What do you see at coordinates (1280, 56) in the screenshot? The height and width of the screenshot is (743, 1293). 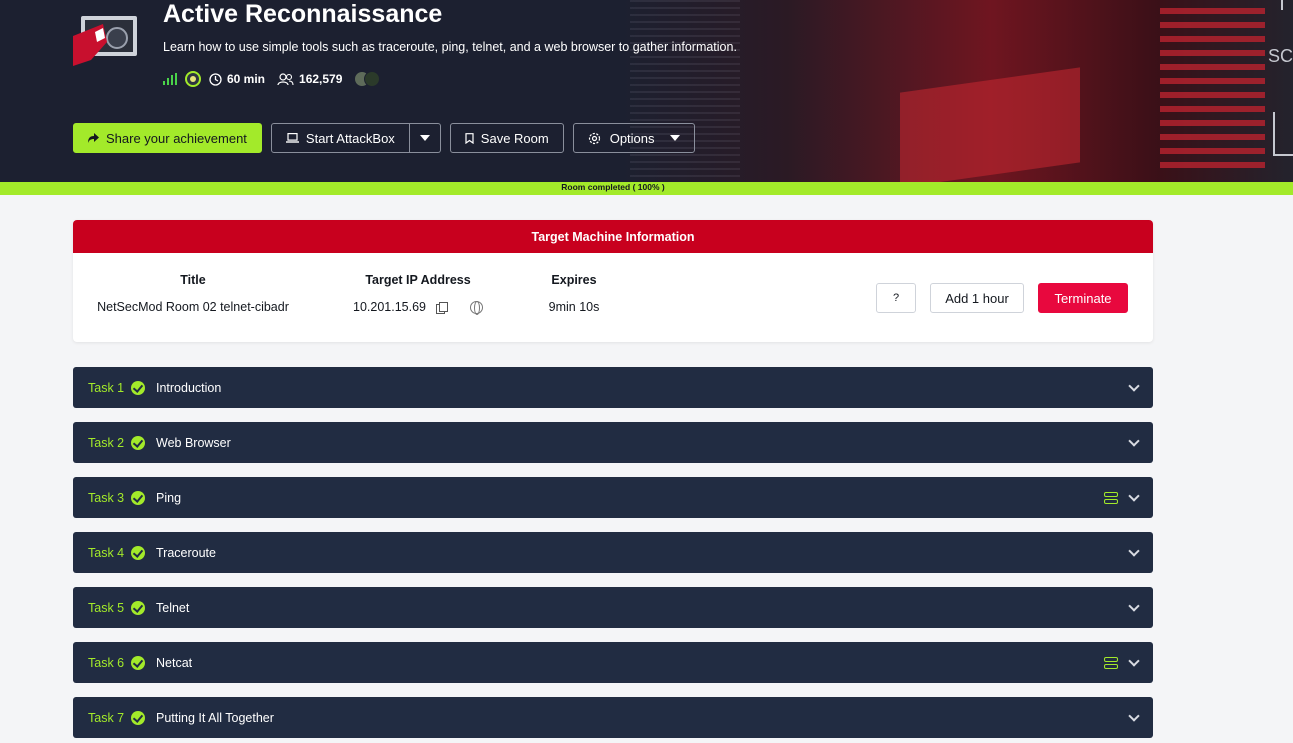 I see `banner-art-text: SC` at bounding box center [1280, 56].